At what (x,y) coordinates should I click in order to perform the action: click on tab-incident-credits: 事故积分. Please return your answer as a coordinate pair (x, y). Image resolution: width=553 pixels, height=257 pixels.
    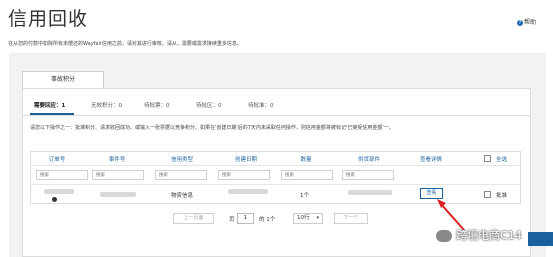
    Looking at the image, I should click on (63, 80).